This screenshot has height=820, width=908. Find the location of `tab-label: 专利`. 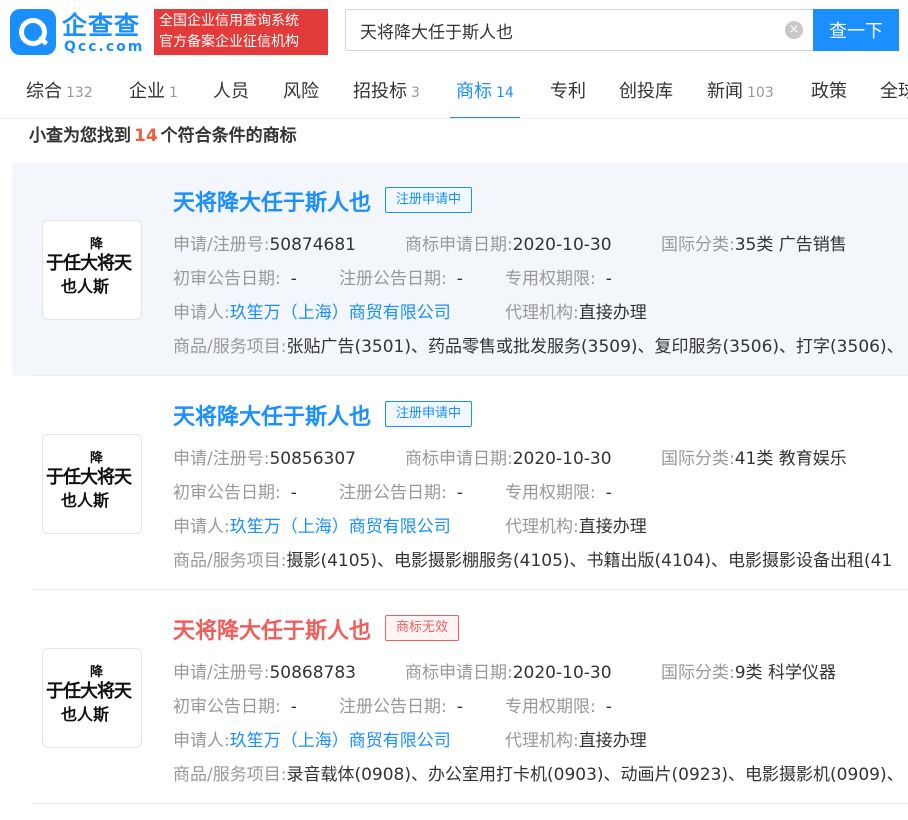

tab-label: 专利 is located at coordinates (568, 91).